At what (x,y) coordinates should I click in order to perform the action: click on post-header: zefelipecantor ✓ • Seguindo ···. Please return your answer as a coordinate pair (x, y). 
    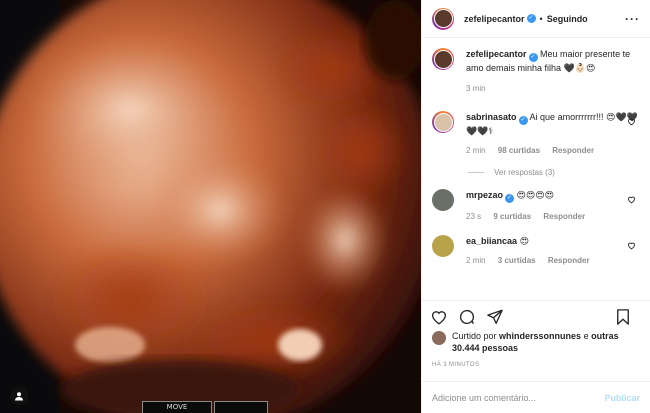
    Looking at the image, I should click on (536, 19).